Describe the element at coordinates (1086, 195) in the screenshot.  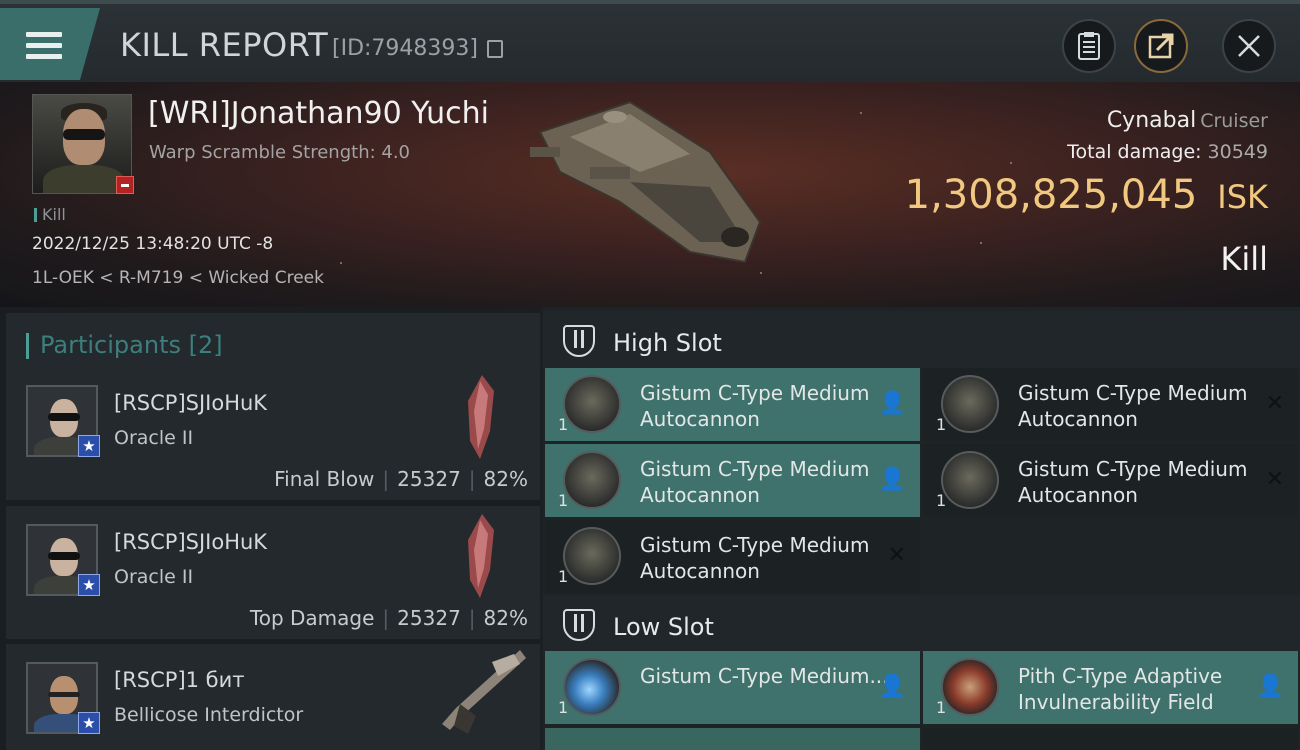
I see `isk-value: 1,308,825,045 ISK` at that location.